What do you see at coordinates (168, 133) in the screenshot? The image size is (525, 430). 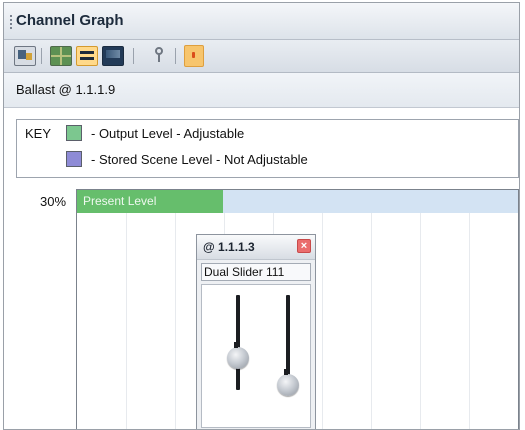 I see `legend-item-output-level: - Output Level - Adjustable` at bounding box center [168, 133].